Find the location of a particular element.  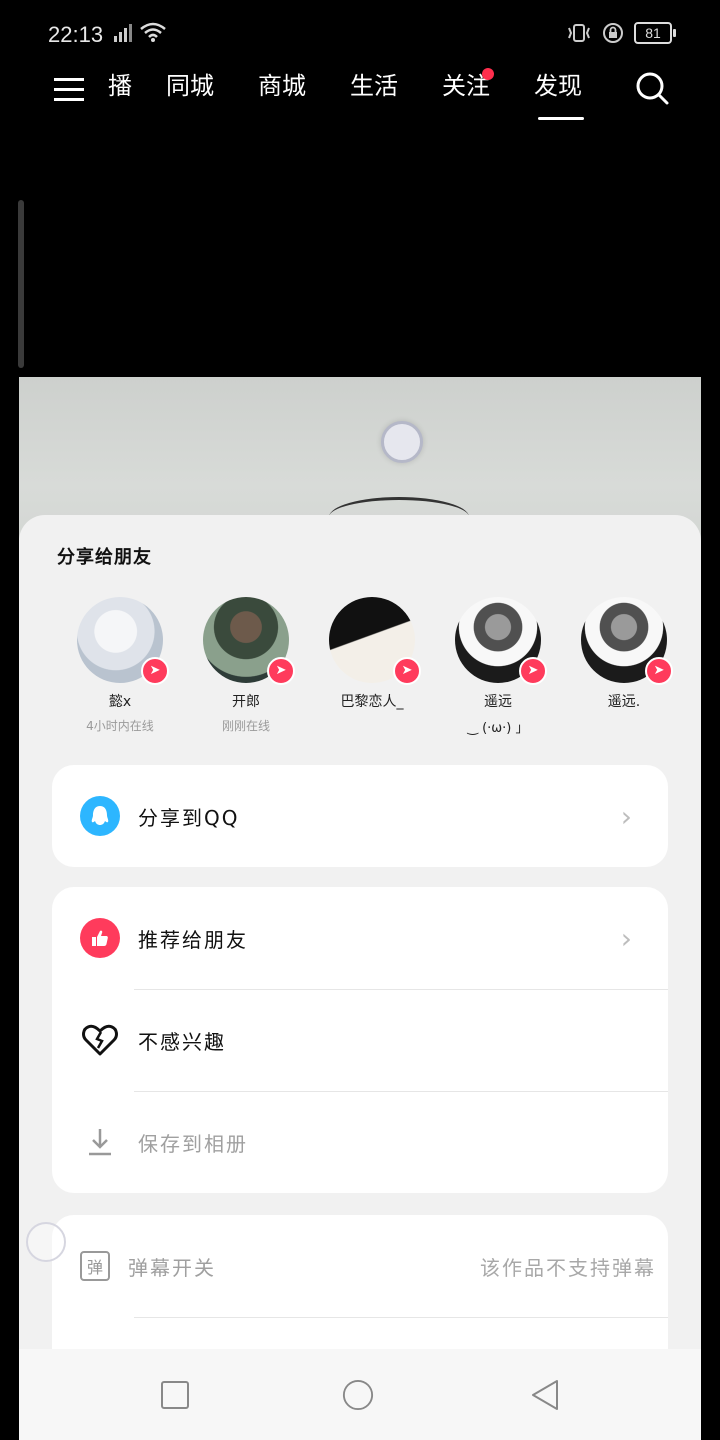

friend-name: 遥远 is located at coordinates (498, 702).